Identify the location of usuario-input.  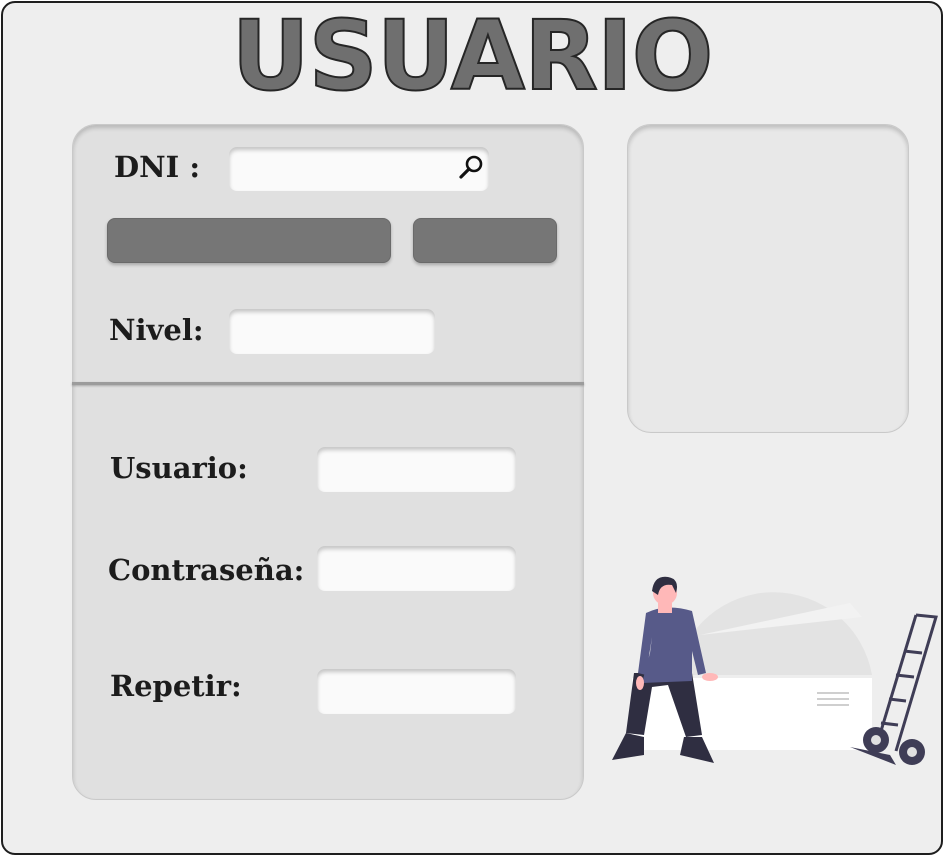
(416, 469).